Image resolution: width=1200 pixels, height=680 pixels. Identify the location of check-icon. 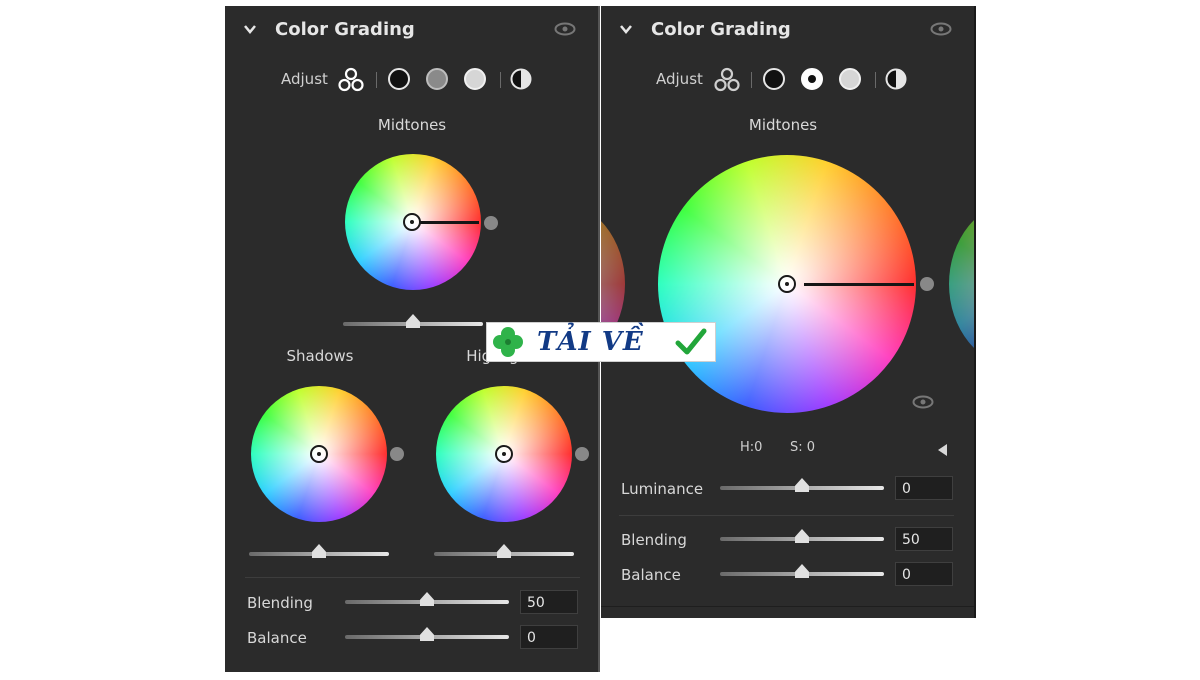
(691, 341).